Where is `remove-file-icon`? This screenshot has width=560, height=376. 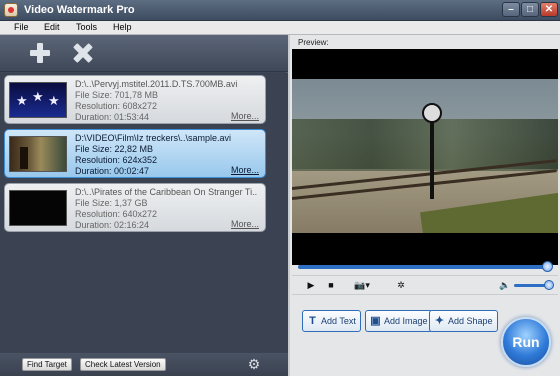
remove-file-icon is located at coordinates (83, 53).